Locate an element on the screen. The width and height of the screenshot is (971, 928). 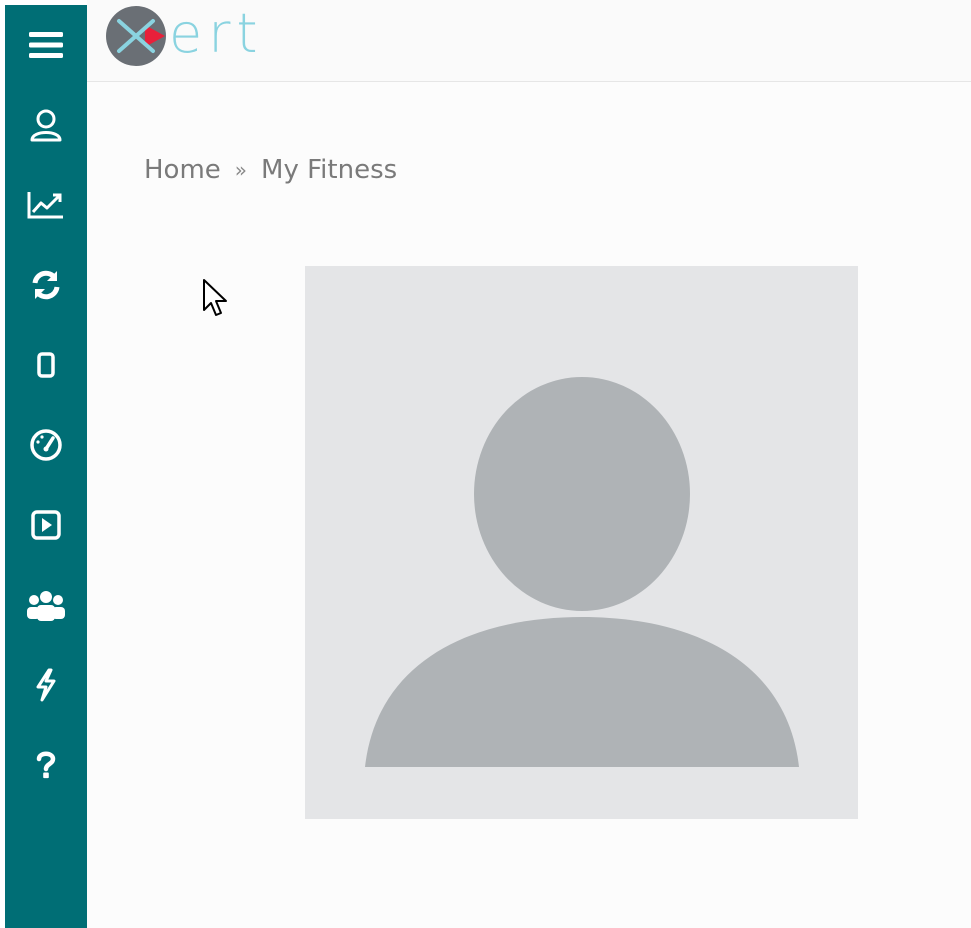
sync-icon is located at coordinates (46, 285).